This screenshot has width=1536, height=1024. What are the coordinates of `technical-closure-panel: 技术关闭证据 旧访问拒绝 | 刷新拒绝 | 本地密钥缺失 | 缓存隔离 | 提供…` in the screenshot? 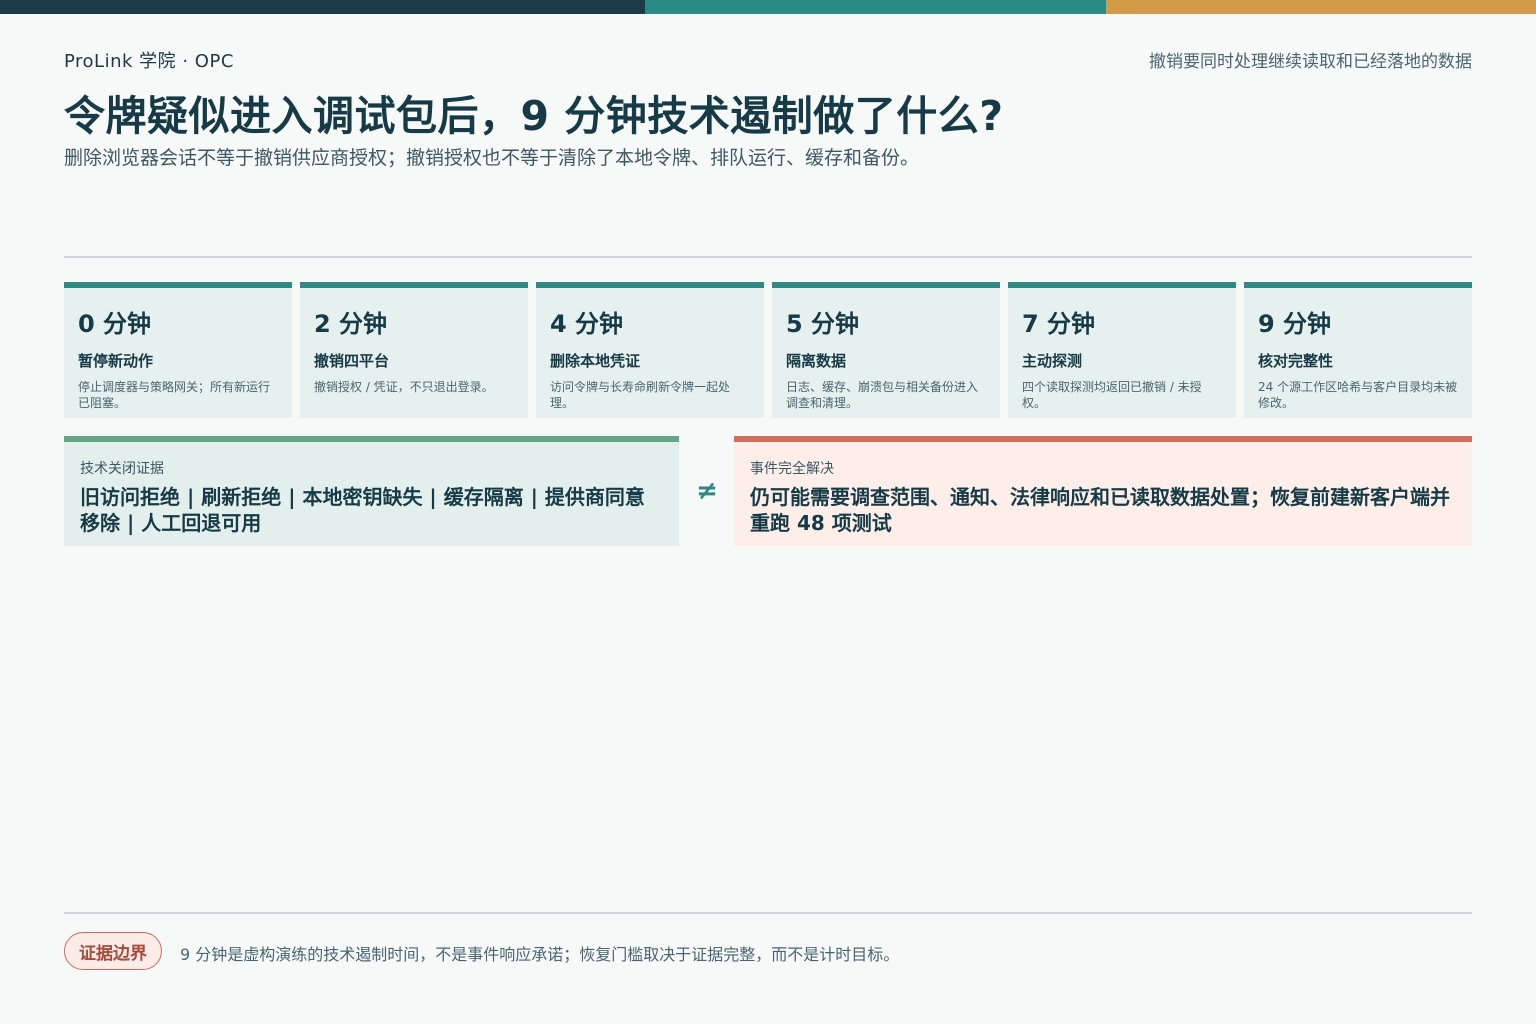 It's located at (371, 491).